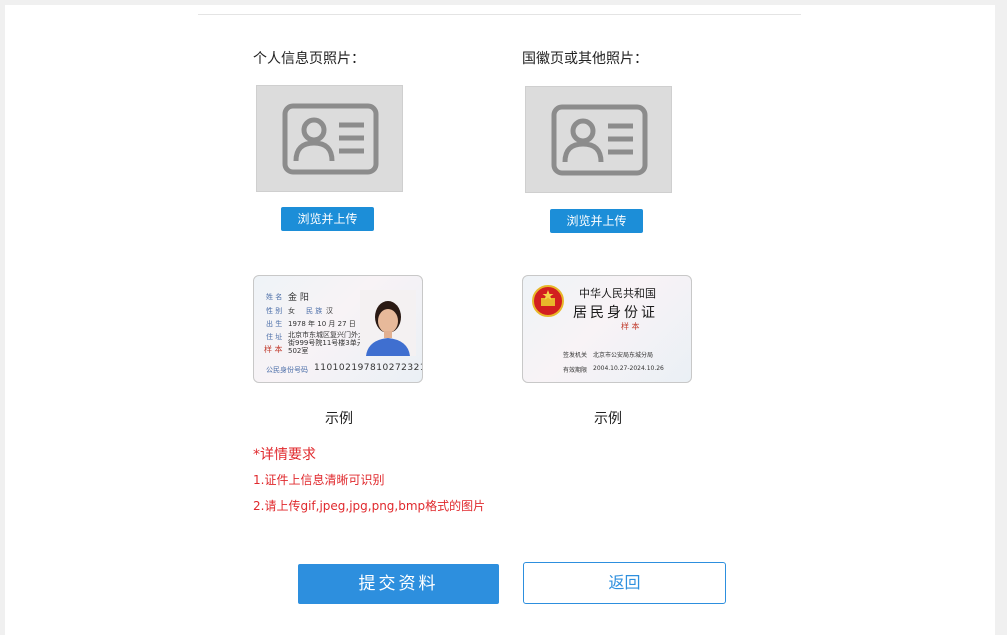  Describe the element at coordinates (322, 324) in the screenshot. I see `card-birth: 1978 年 10 月 27 日` at that location.